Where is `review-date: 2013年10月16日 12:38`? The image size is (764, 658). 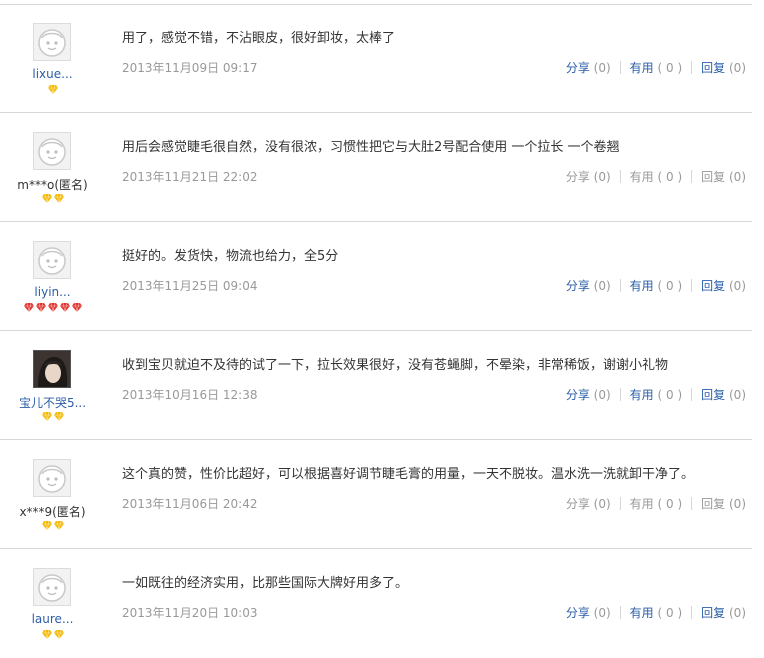
review-date: 2013年10月16日 12:38 is located at coordinates (190, 395).